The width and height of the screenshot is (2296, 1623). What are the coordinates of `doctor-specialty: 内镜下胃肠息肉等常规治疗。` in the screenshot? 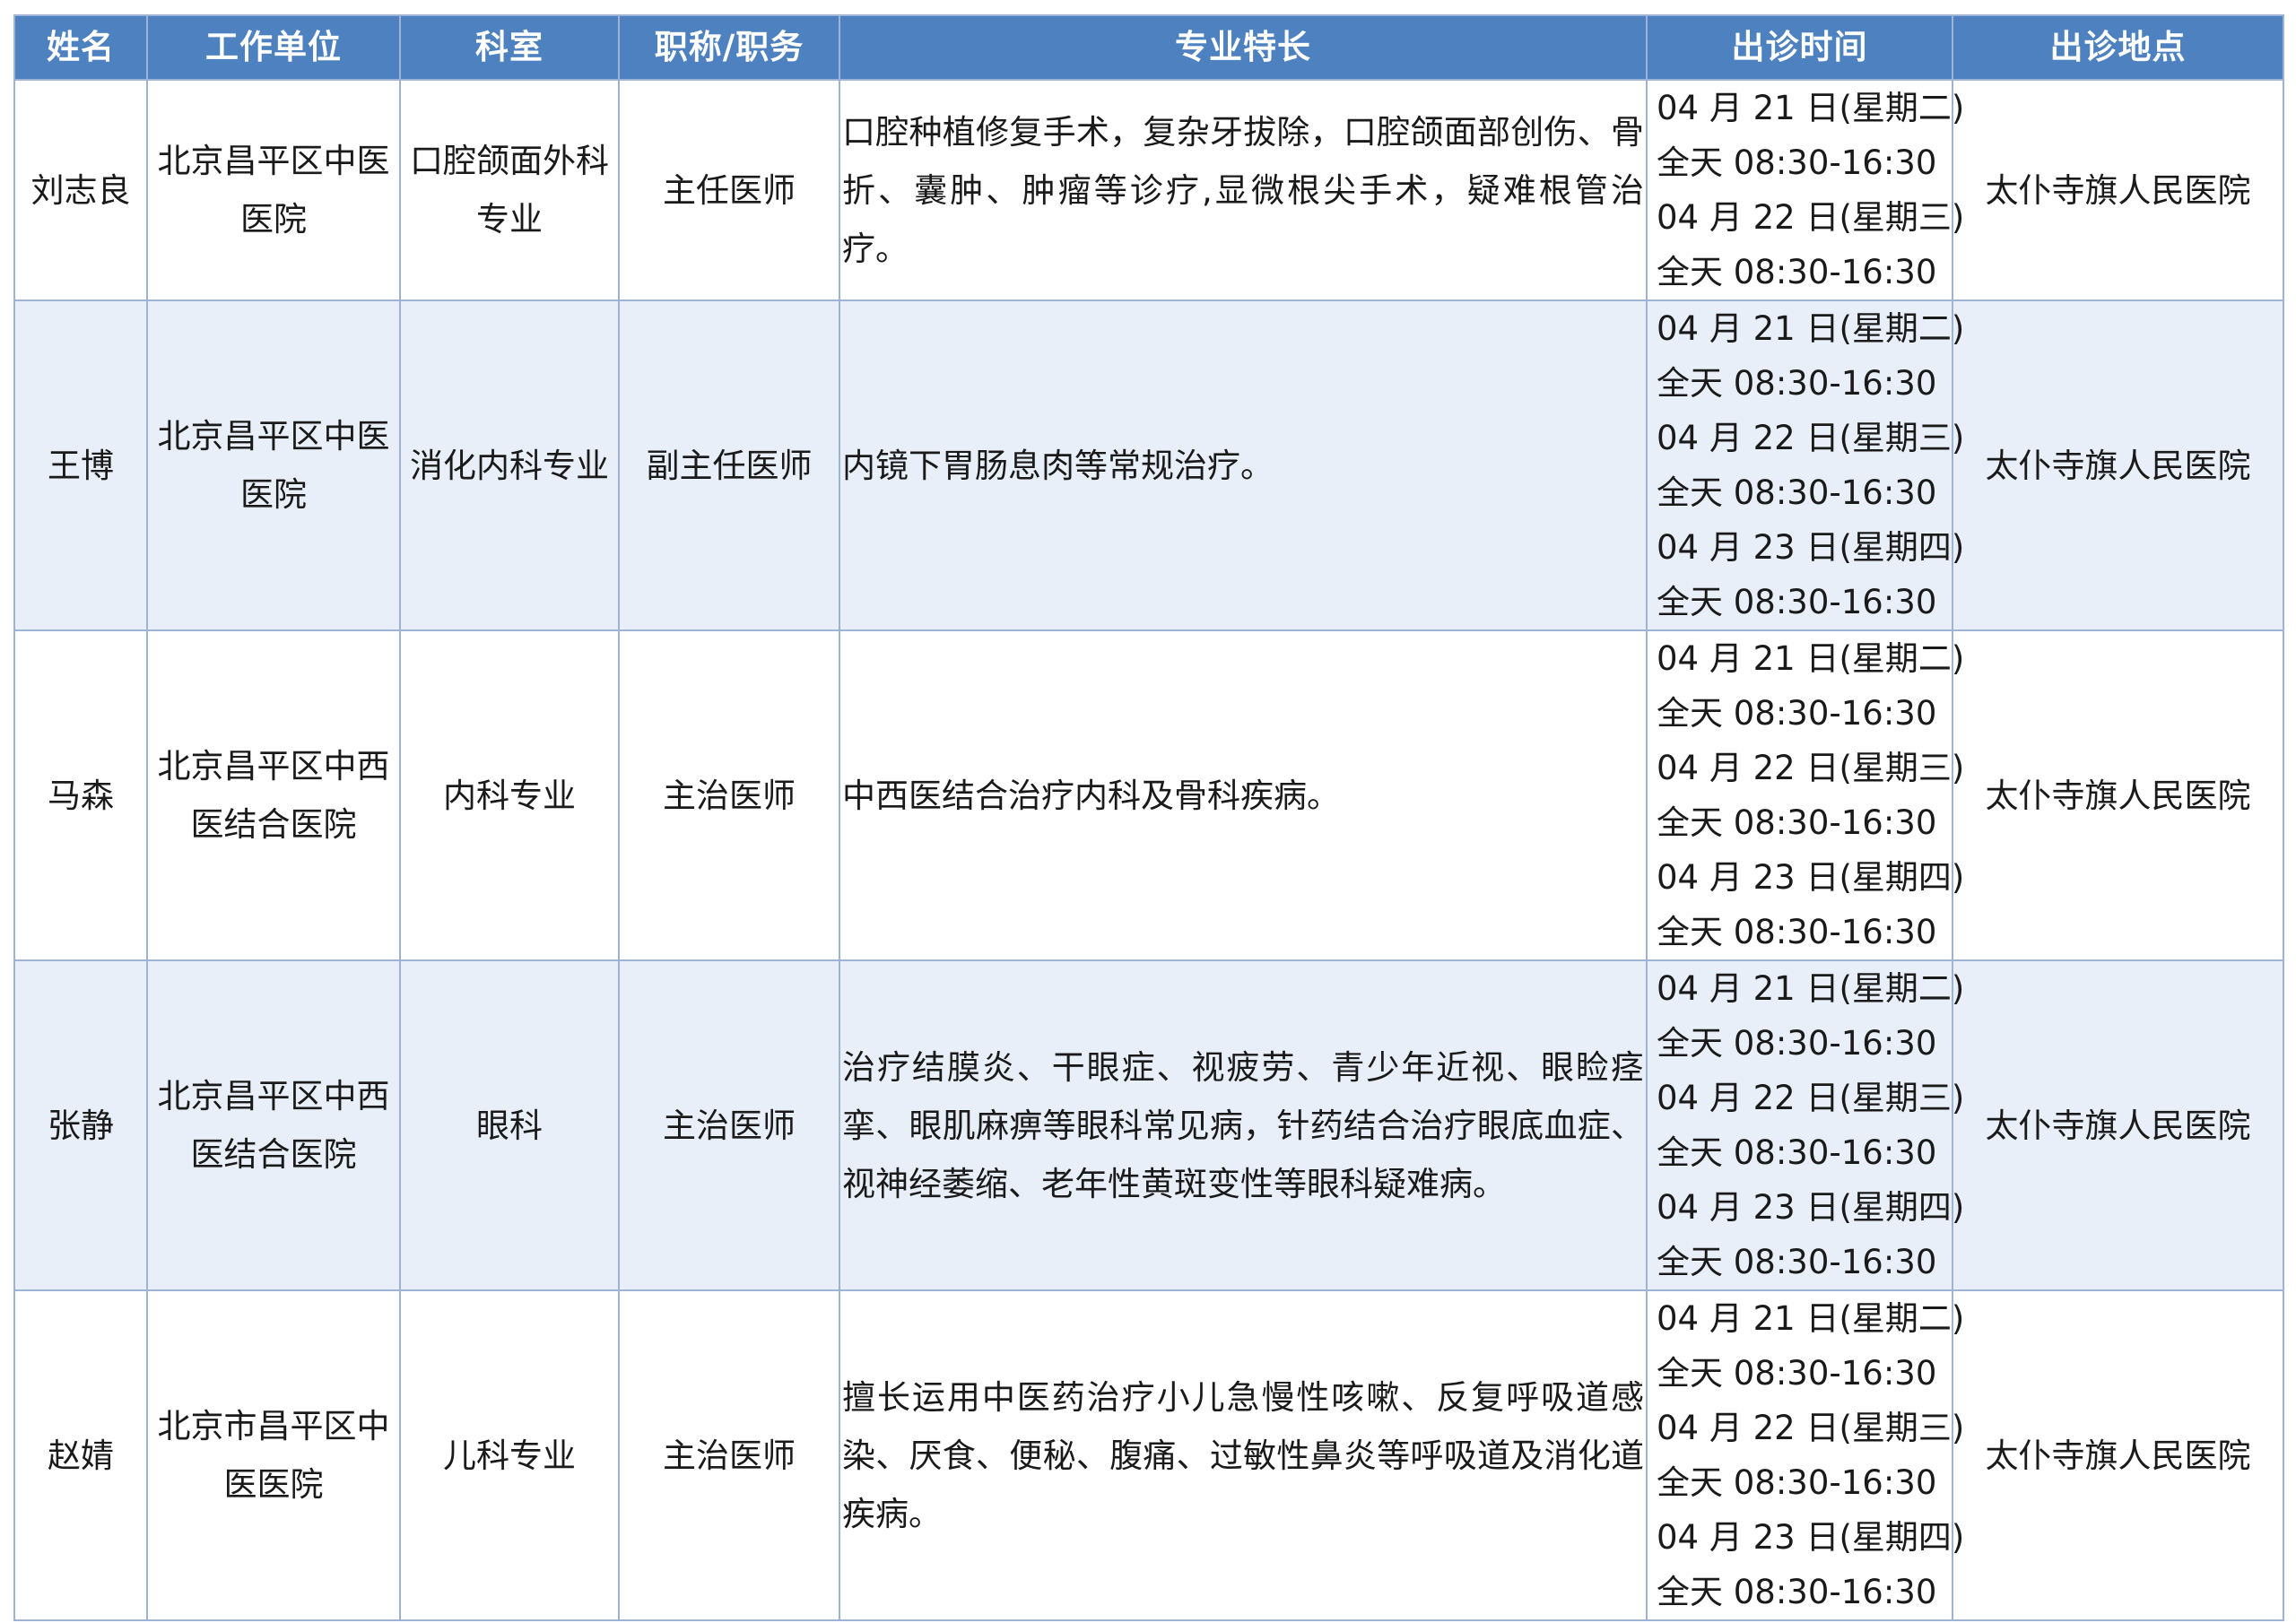 It's located at (1243, 465).